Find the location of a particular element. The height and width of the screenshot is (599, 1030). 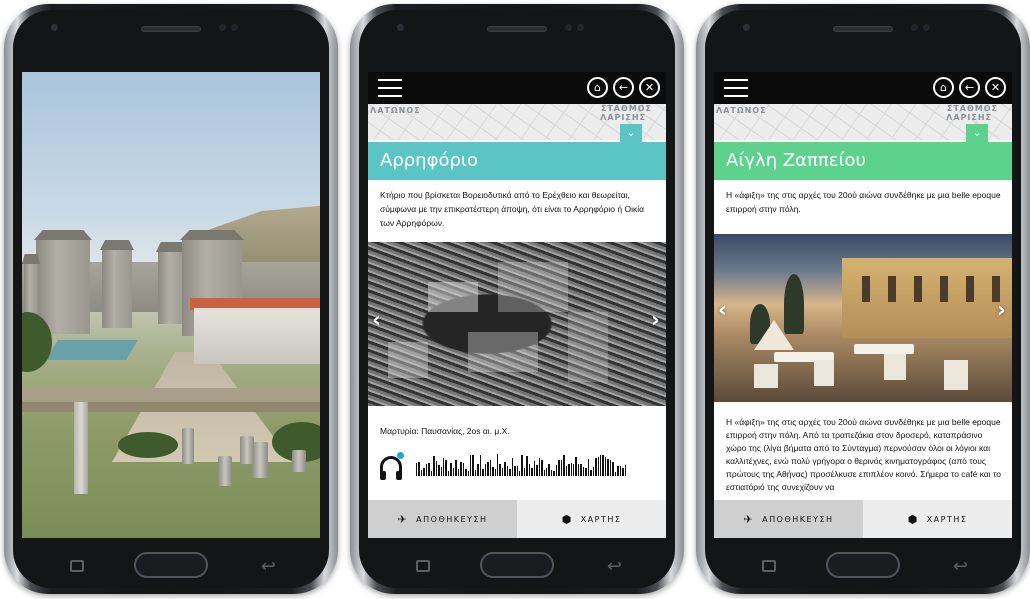

audio-player is located at coordinates (503, 466).